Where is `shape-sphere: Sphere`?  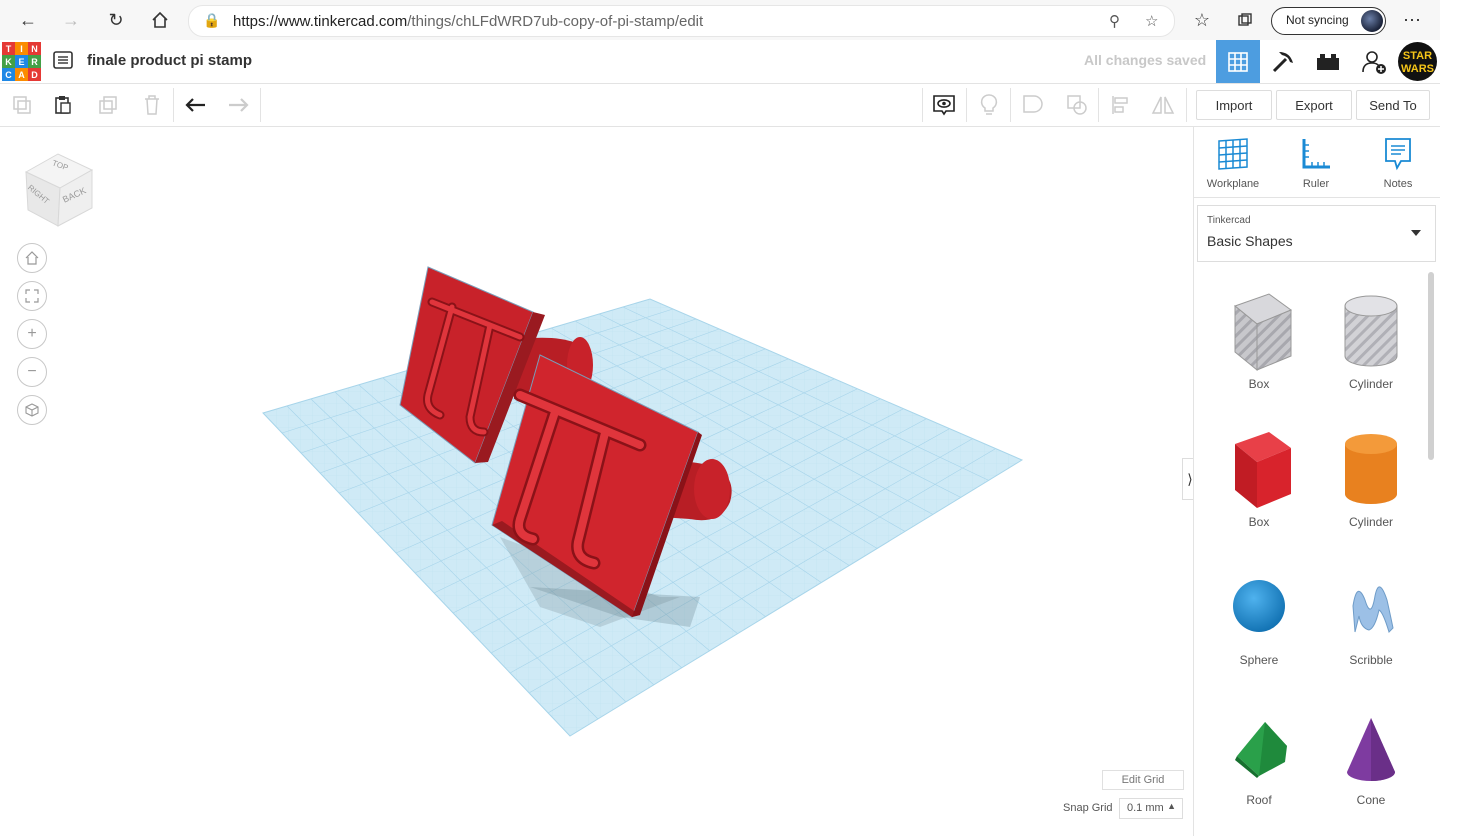 shape-sphere: Sphere is located at coordinates (1259, 616).